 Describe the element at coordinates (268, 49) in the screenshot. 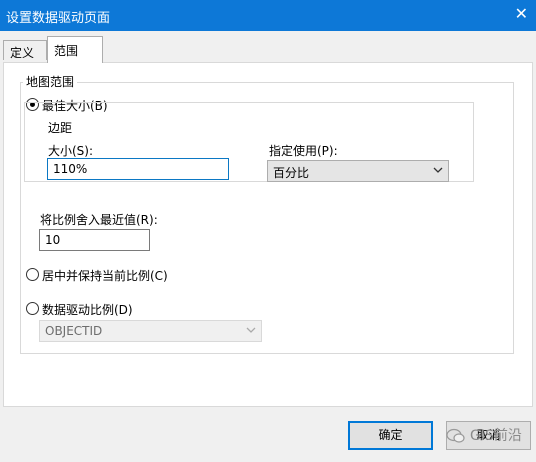

I see `tab-strip: 定义 范围` at that location.